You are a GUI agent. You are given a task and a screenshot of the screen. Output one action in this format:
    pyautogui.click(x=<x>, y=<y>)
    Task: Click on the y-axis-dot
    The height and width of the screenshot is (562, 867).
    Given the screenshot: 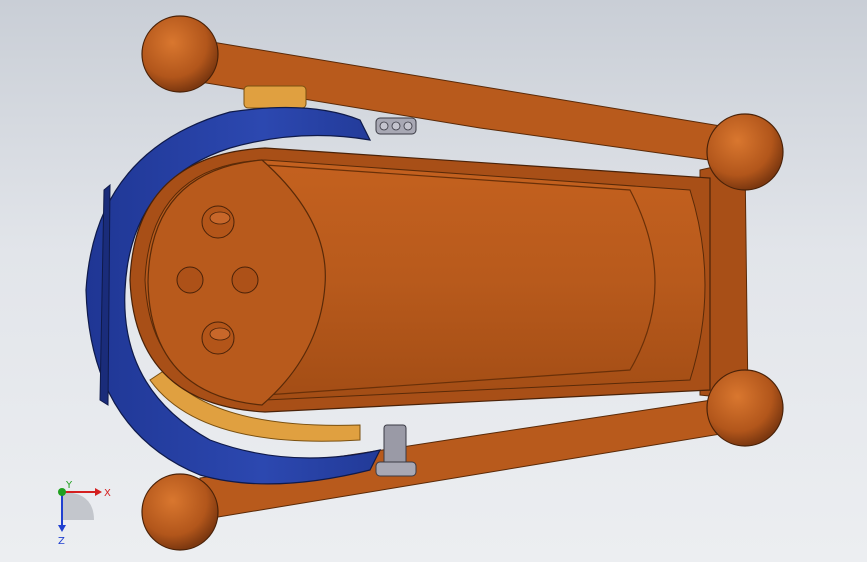 What is the action you would take?
    pyautogui.click(x=62, y=492)
    